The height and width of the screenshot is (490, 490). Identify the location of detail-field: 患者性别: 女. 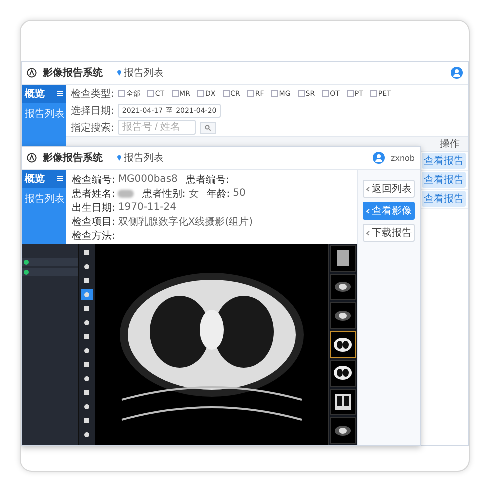
(170, 193).